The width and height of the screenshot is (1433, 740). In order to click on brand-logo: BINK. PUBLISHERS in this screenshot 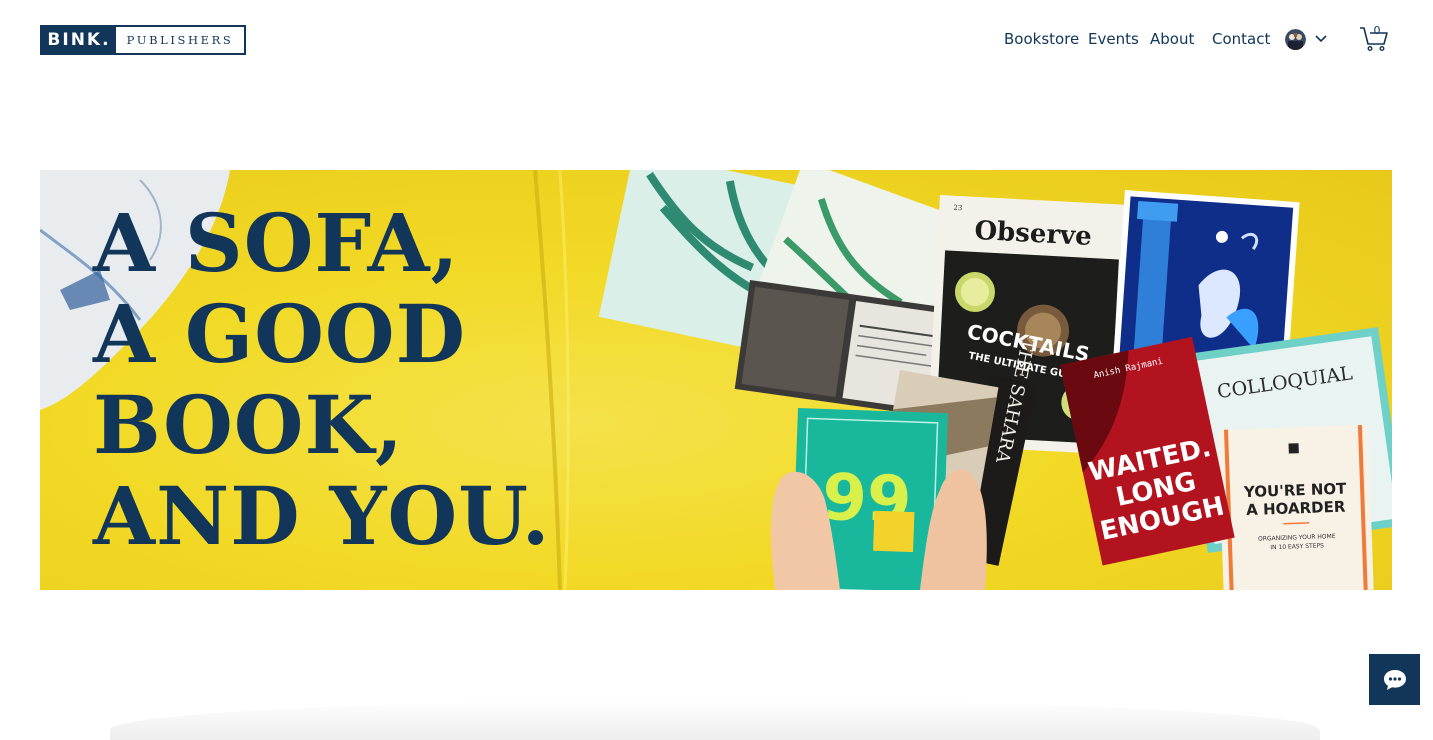, I will do `click(143, 40)`.